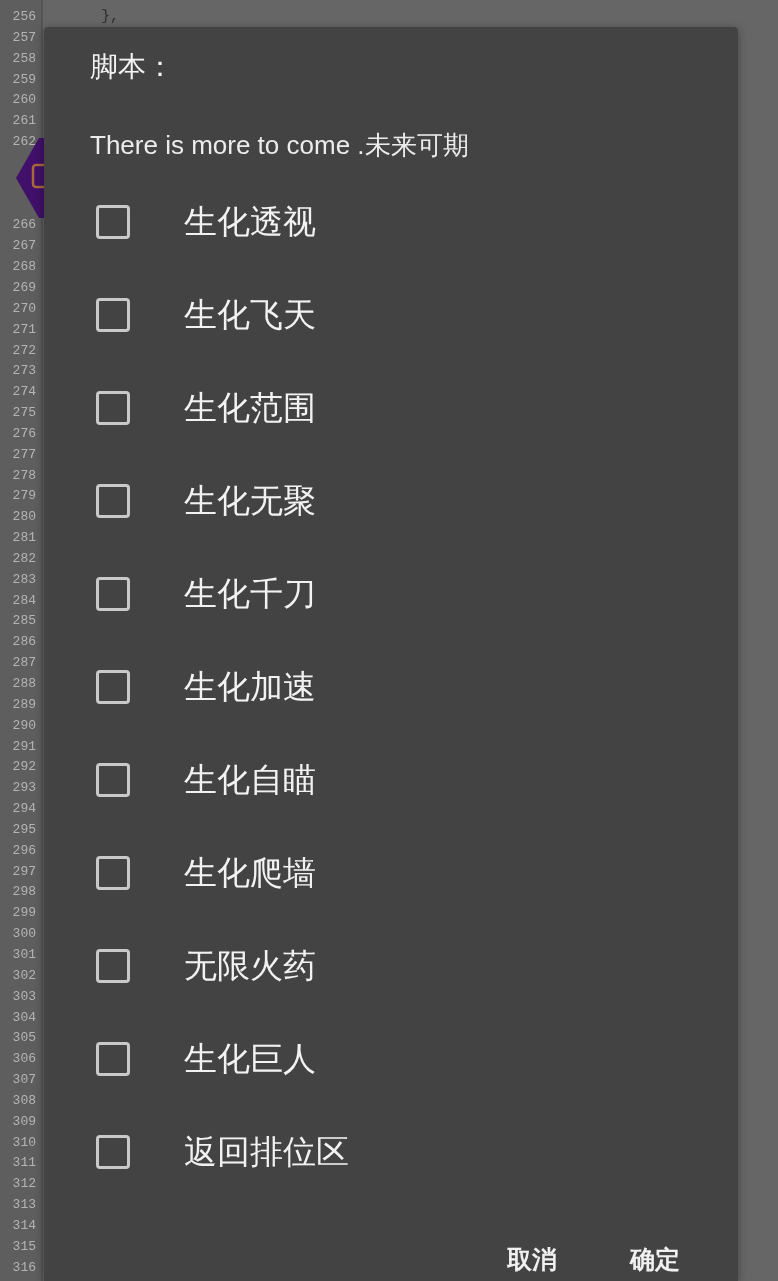 This screenshot has height=1281, width=778. I want to click on line-number: 267, so click(24, 246).